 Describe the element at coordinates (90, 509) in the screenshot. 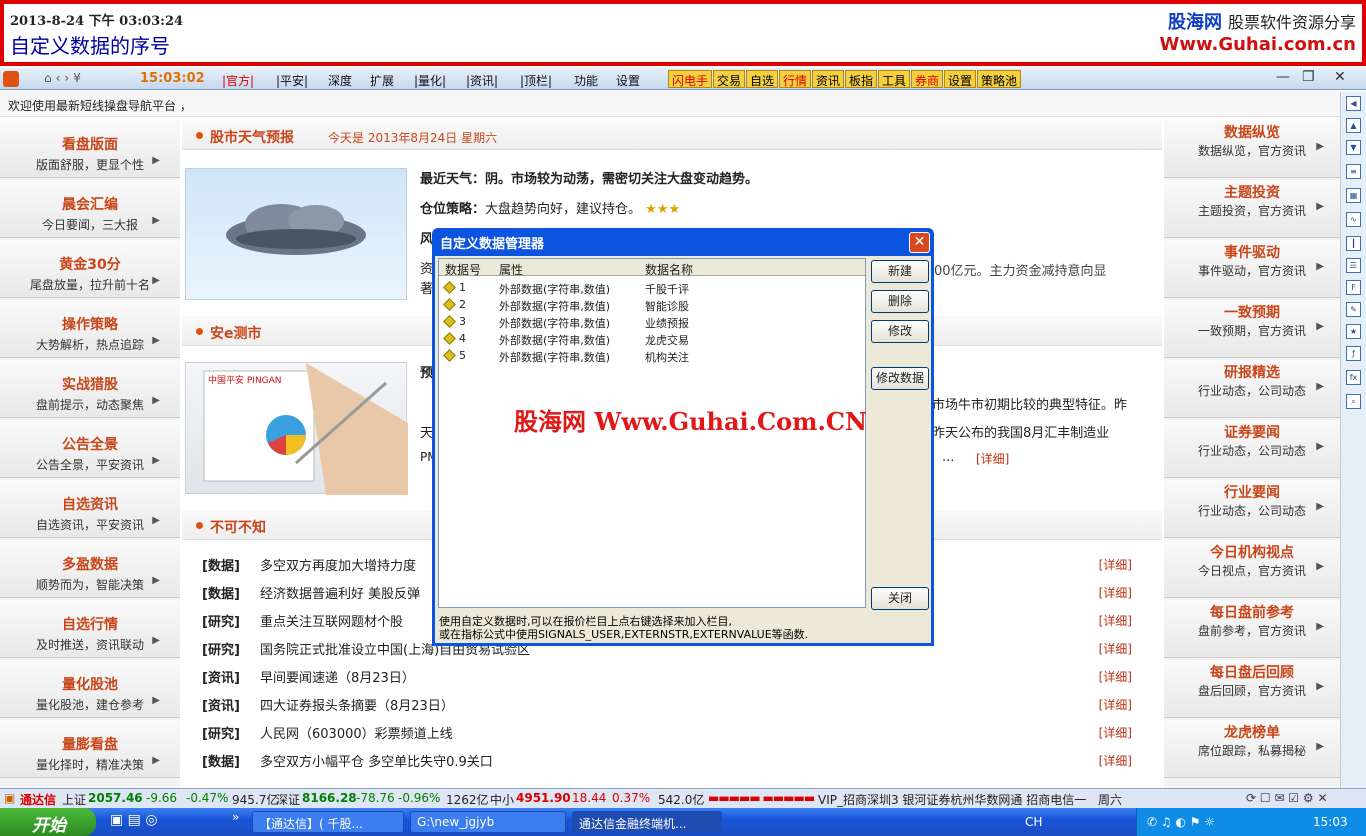

I see `left-nav-item: 自选资讯 自选资讯，平安资讯 ▶` at that location.